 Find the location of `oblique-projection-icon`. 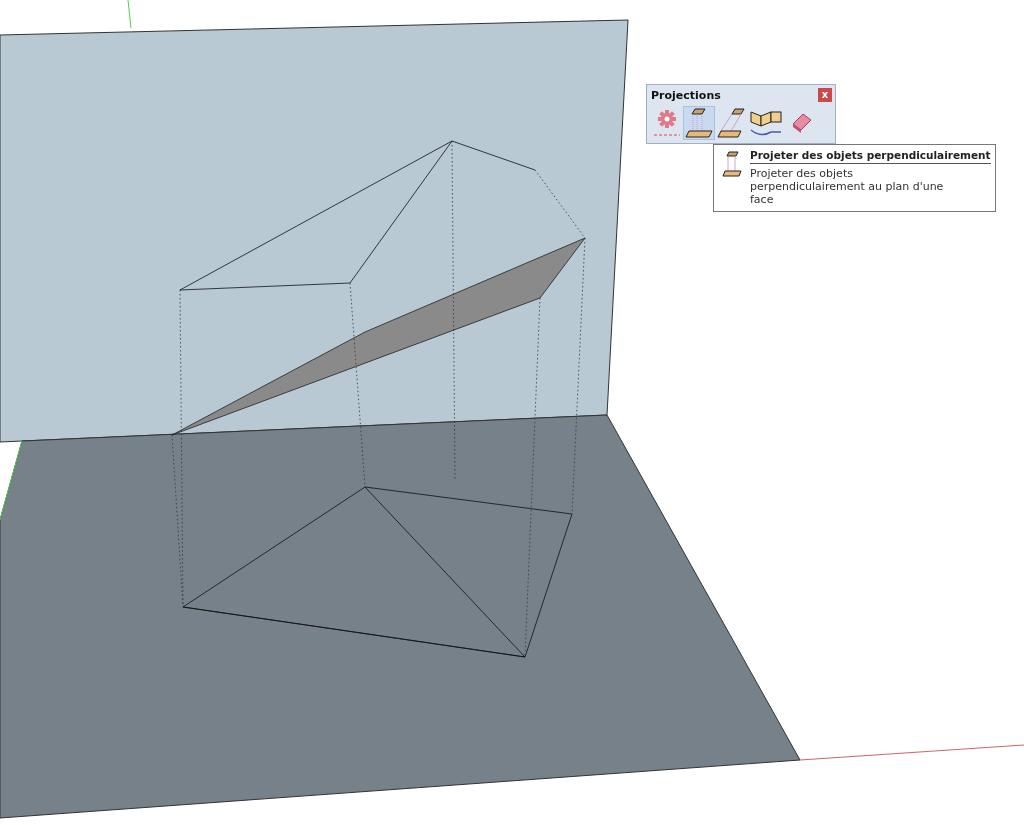

oblique-projection-icon is located at coordinates (731, 123).